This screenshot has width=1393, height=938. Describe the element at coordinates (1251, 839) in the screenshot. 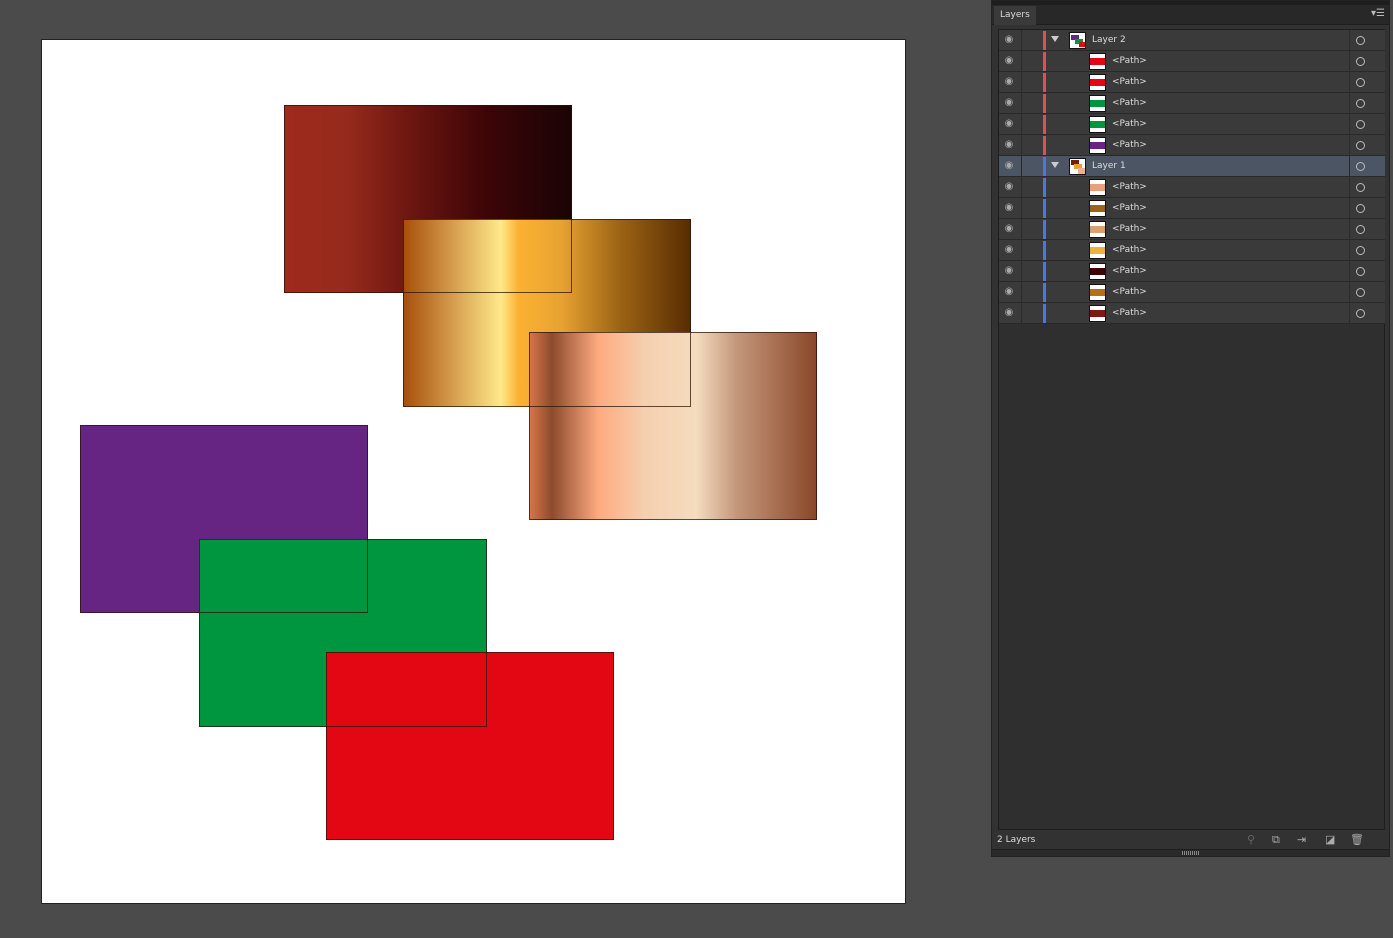

I see `search-icon: ⚲` at that location.